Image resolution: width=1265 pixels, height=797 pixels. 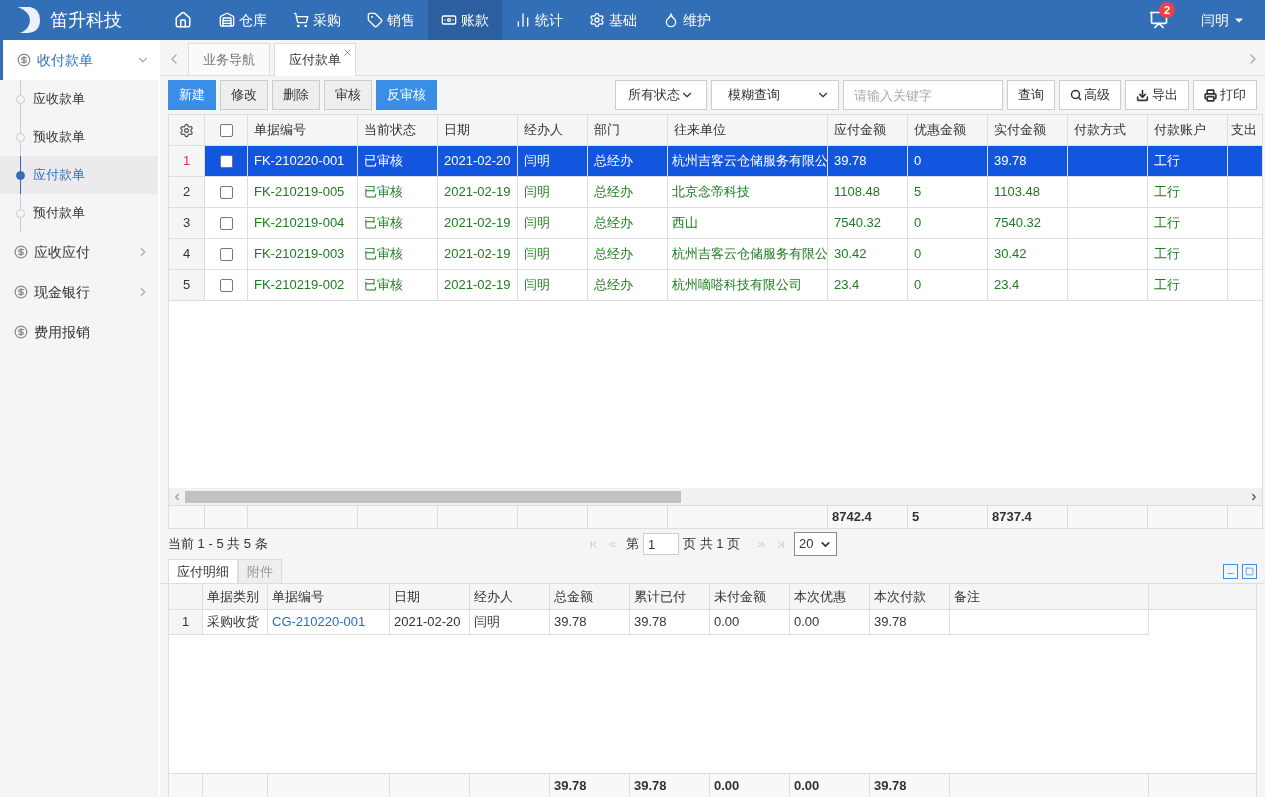 What do you see at coordinates (391, 20) in the screenshot?
I see `nav-item: 销售` at bounding box center [391, 20].